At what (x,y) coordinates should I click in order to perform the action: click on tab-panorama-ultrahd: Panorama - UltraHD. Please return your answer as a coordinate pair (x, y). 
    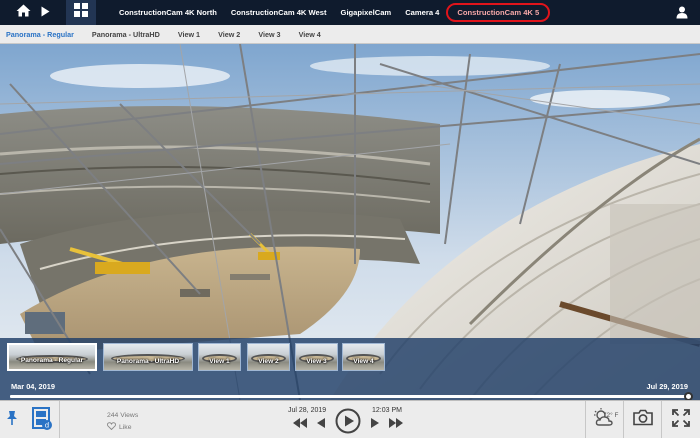
    Looking at the image, I should click on (126, 34).